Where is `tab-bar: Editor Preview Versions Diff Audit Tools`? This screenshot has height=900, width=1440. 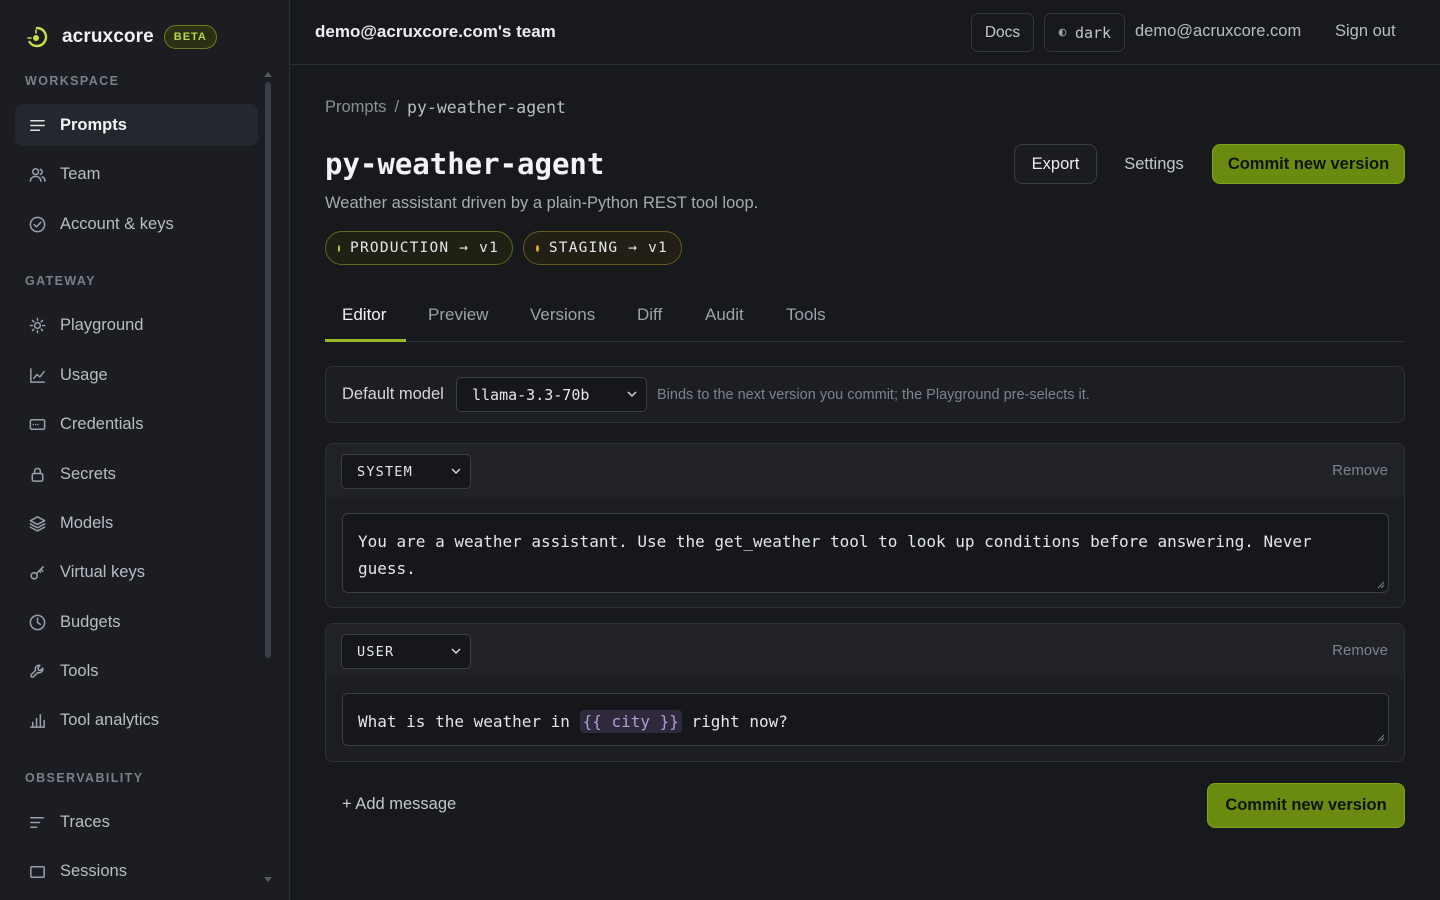 tab-bar: Editor Preview Versions Diff Audit Tools is located at coordinates (865, 317).